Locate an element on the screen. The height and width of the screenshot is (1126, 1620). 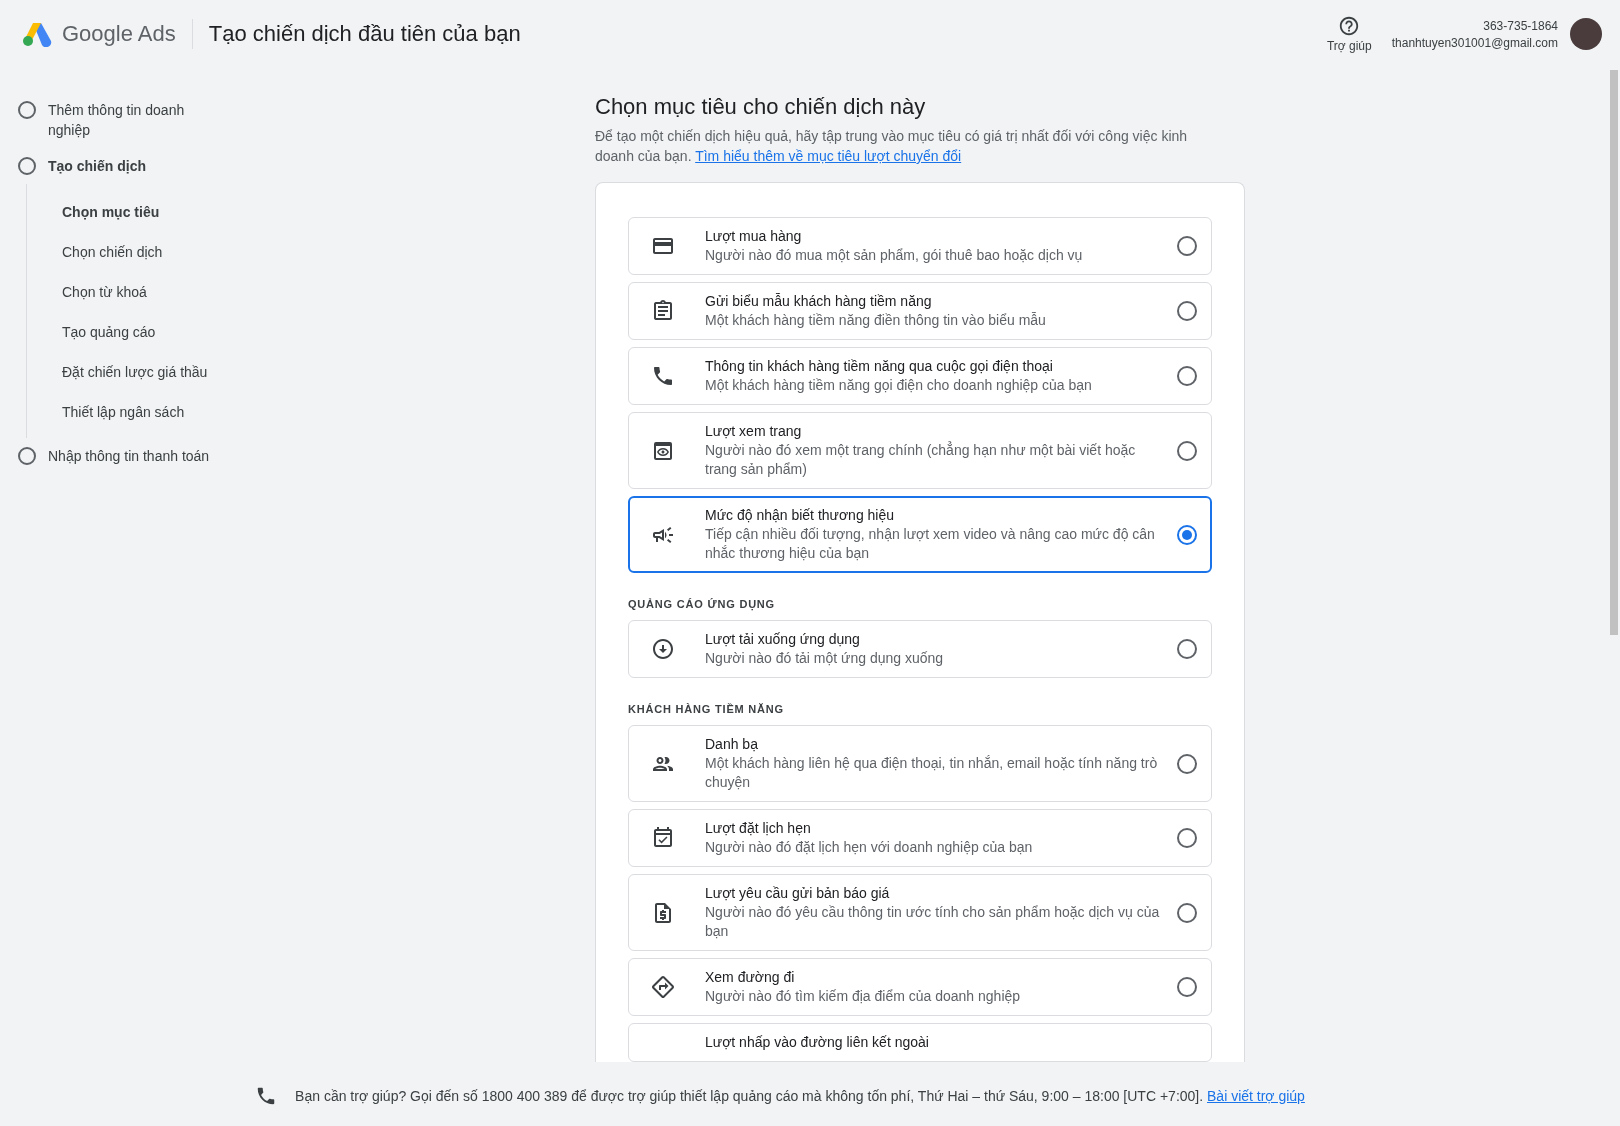
goal-option: Gửi biểu mẫu khách hàng tiềm năng Một khách hàng tiềm năng điền thông tin vào biểu mẫu is located at coordinates (920, 311).